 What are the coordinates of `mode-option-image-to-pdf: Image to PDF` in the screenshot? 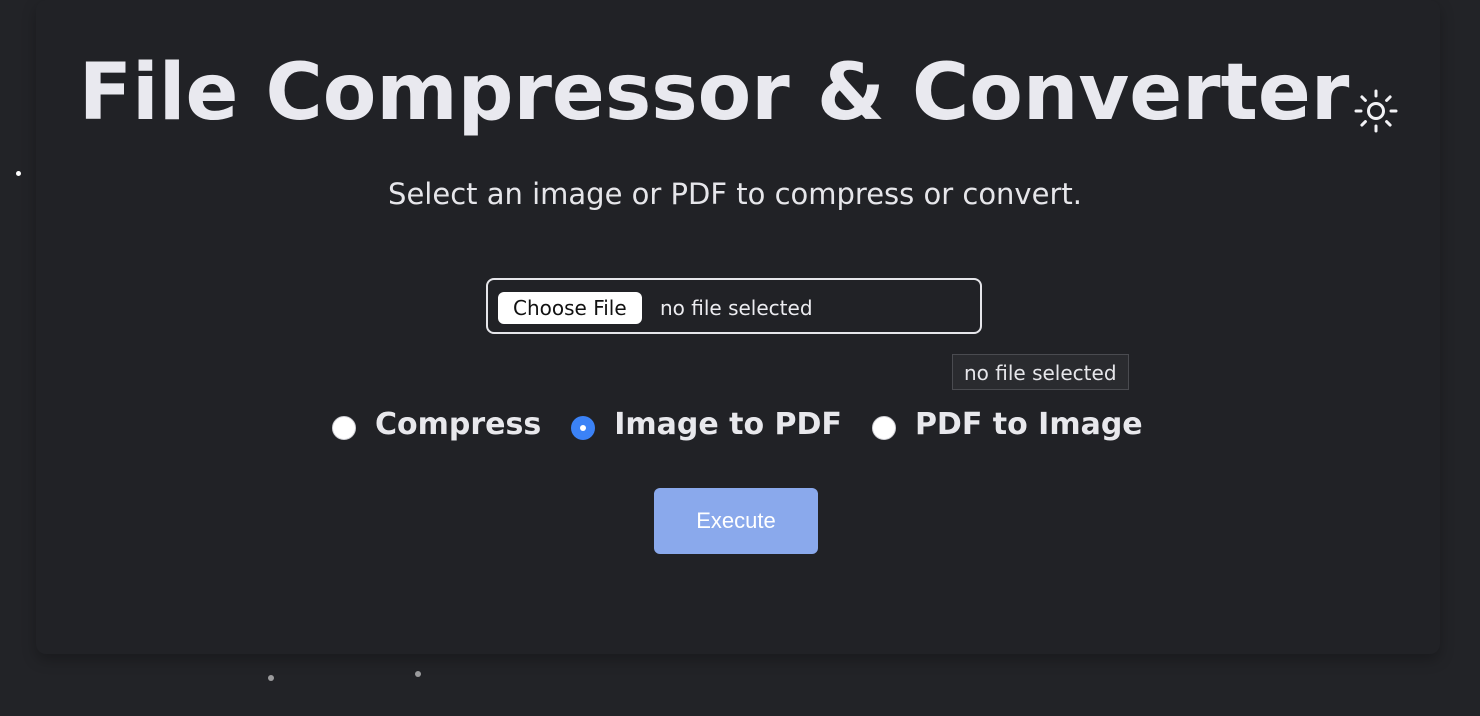 It's located at (706, 425).